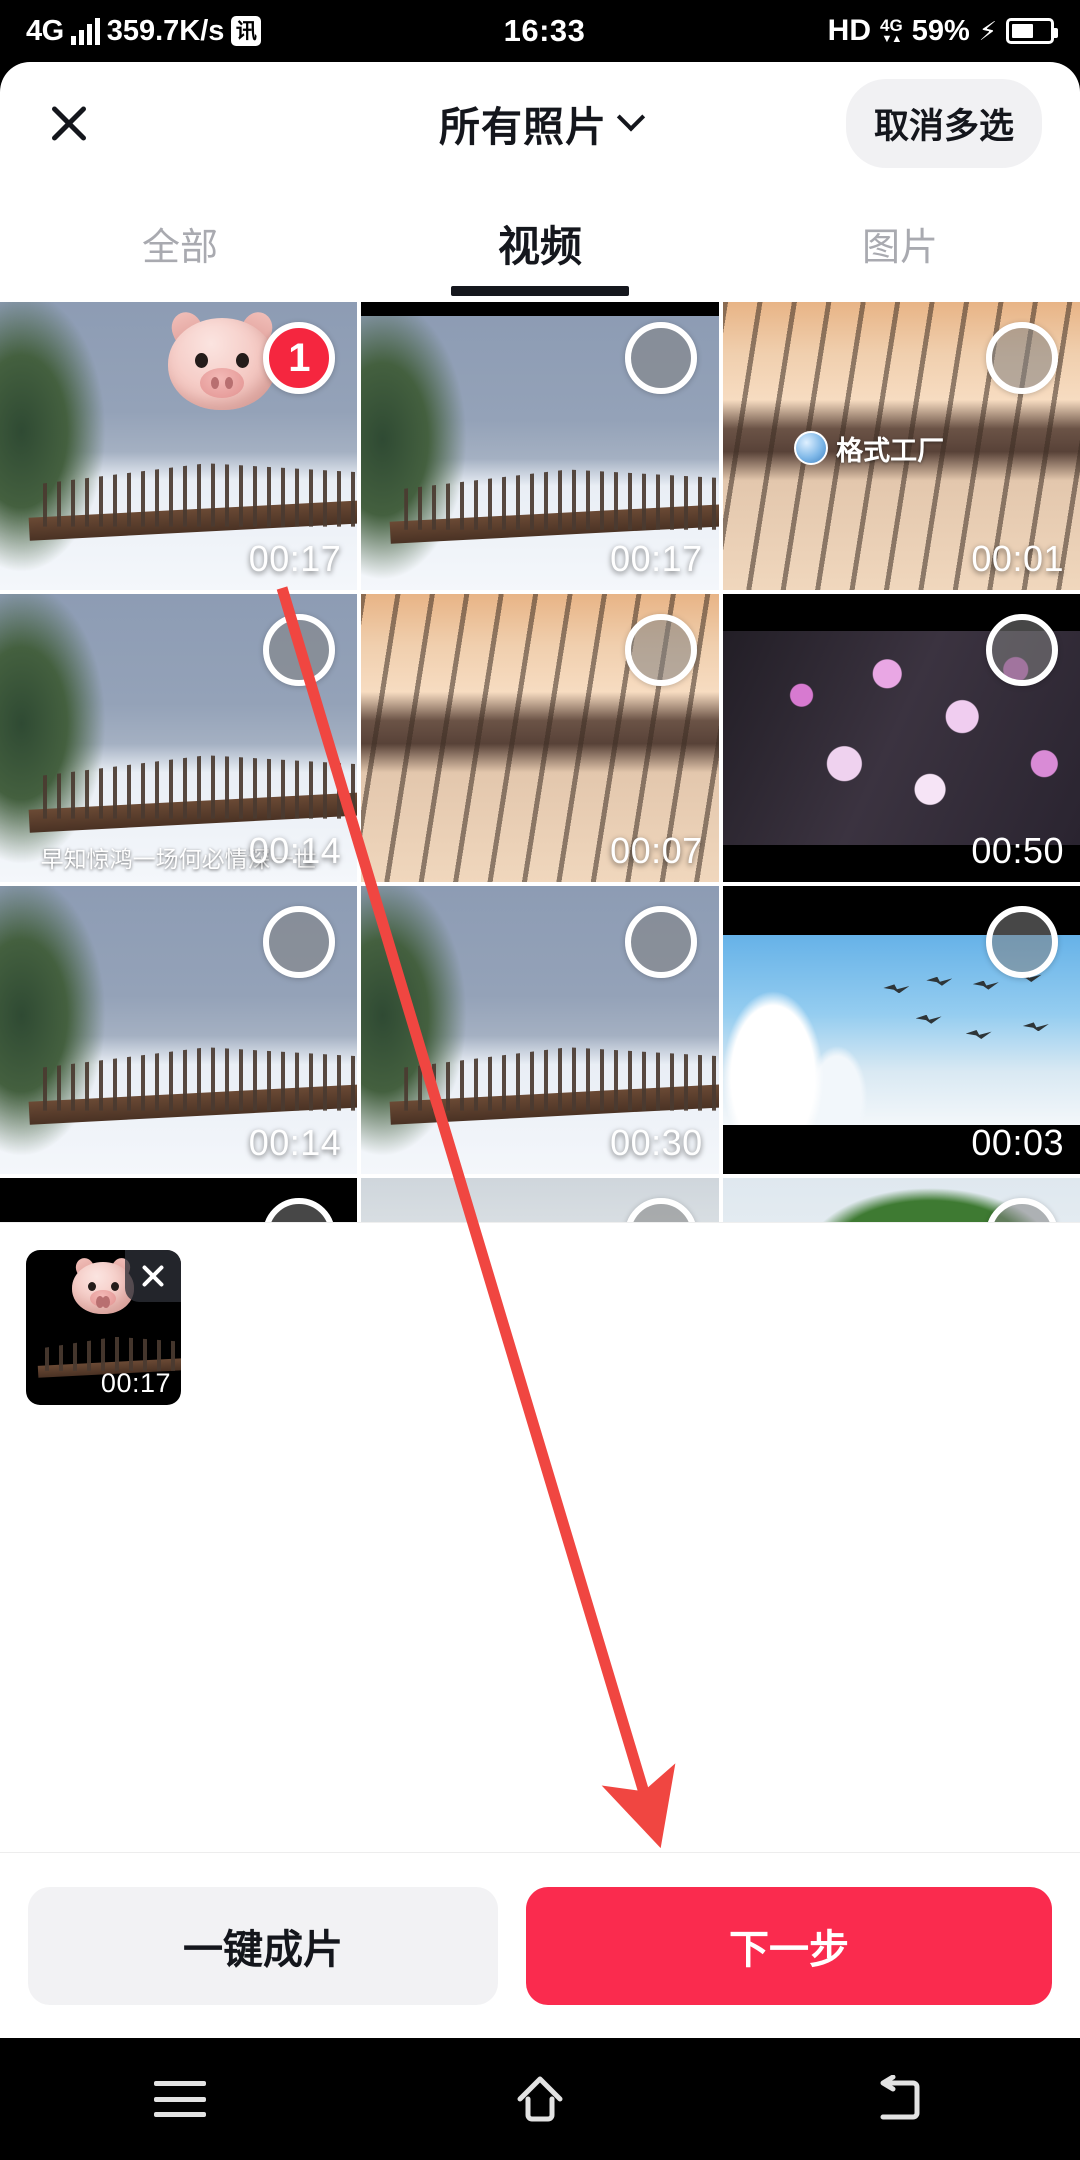  I want to click on volte-arrows: ▼▲, so click(891, 39).